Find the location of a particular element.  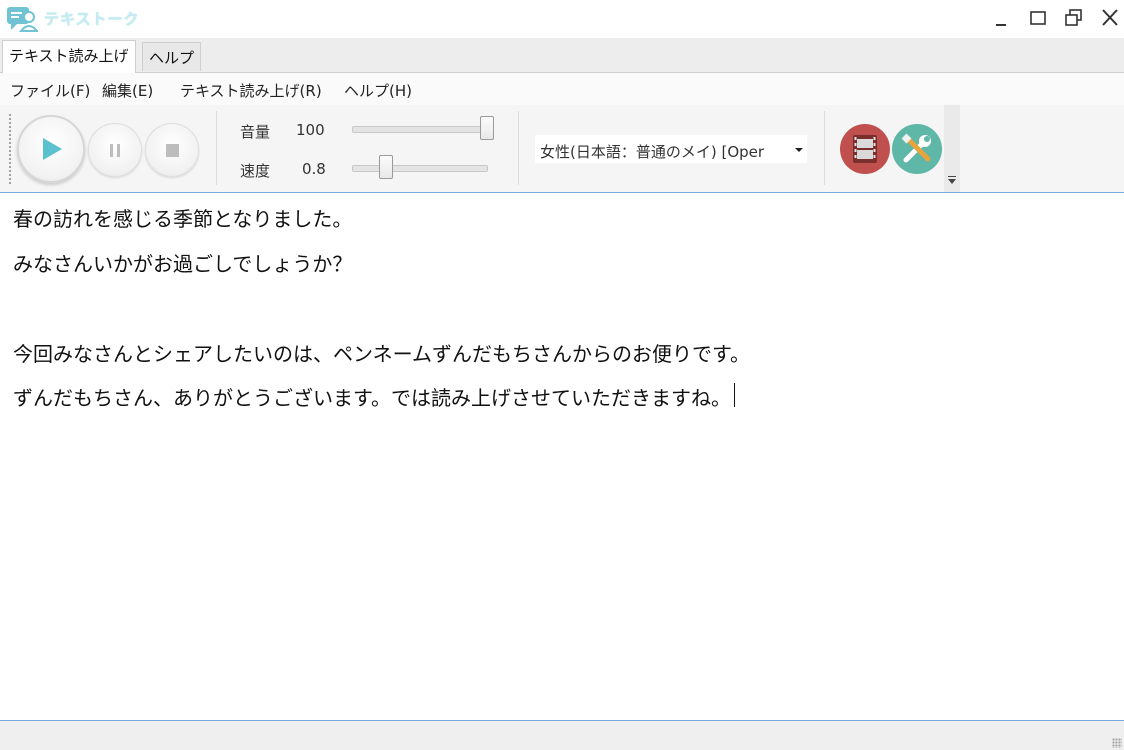

close-button is located at coordinates (1110, 18).